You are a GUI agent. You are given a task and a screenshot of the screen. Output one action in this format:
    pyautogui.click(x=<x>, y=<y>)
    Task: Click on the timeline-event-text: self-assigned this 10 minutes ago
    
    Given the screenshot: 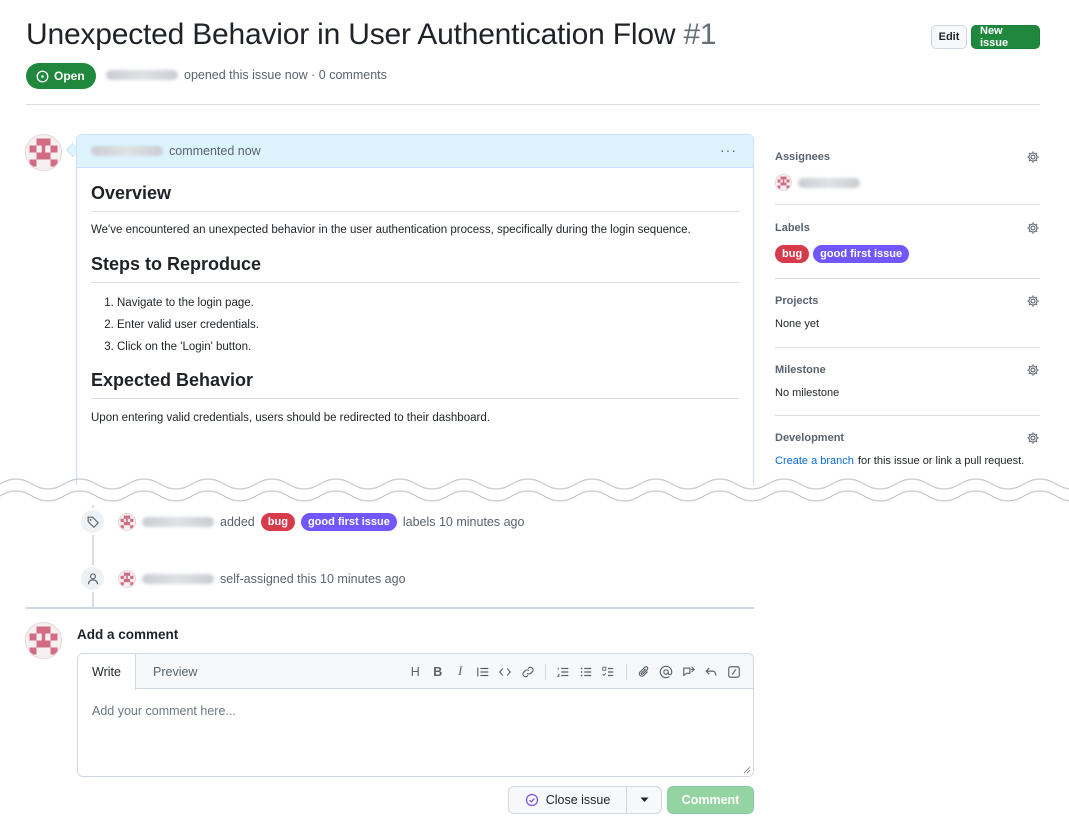 What is the action you would take?
    pyautogui.click(x=313, y=578)
    